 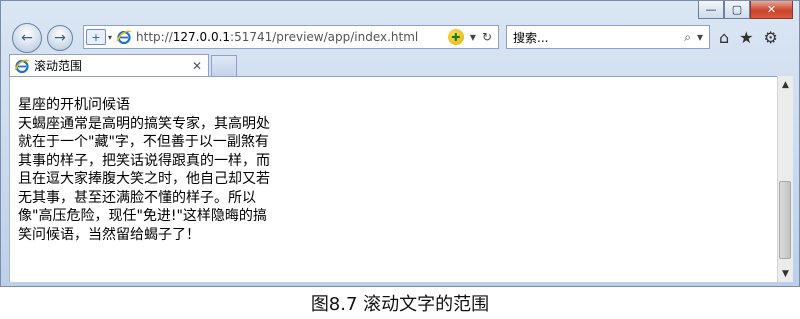 I want to click on window-controls: — ▢ ✕, so click(x=745, y=10).